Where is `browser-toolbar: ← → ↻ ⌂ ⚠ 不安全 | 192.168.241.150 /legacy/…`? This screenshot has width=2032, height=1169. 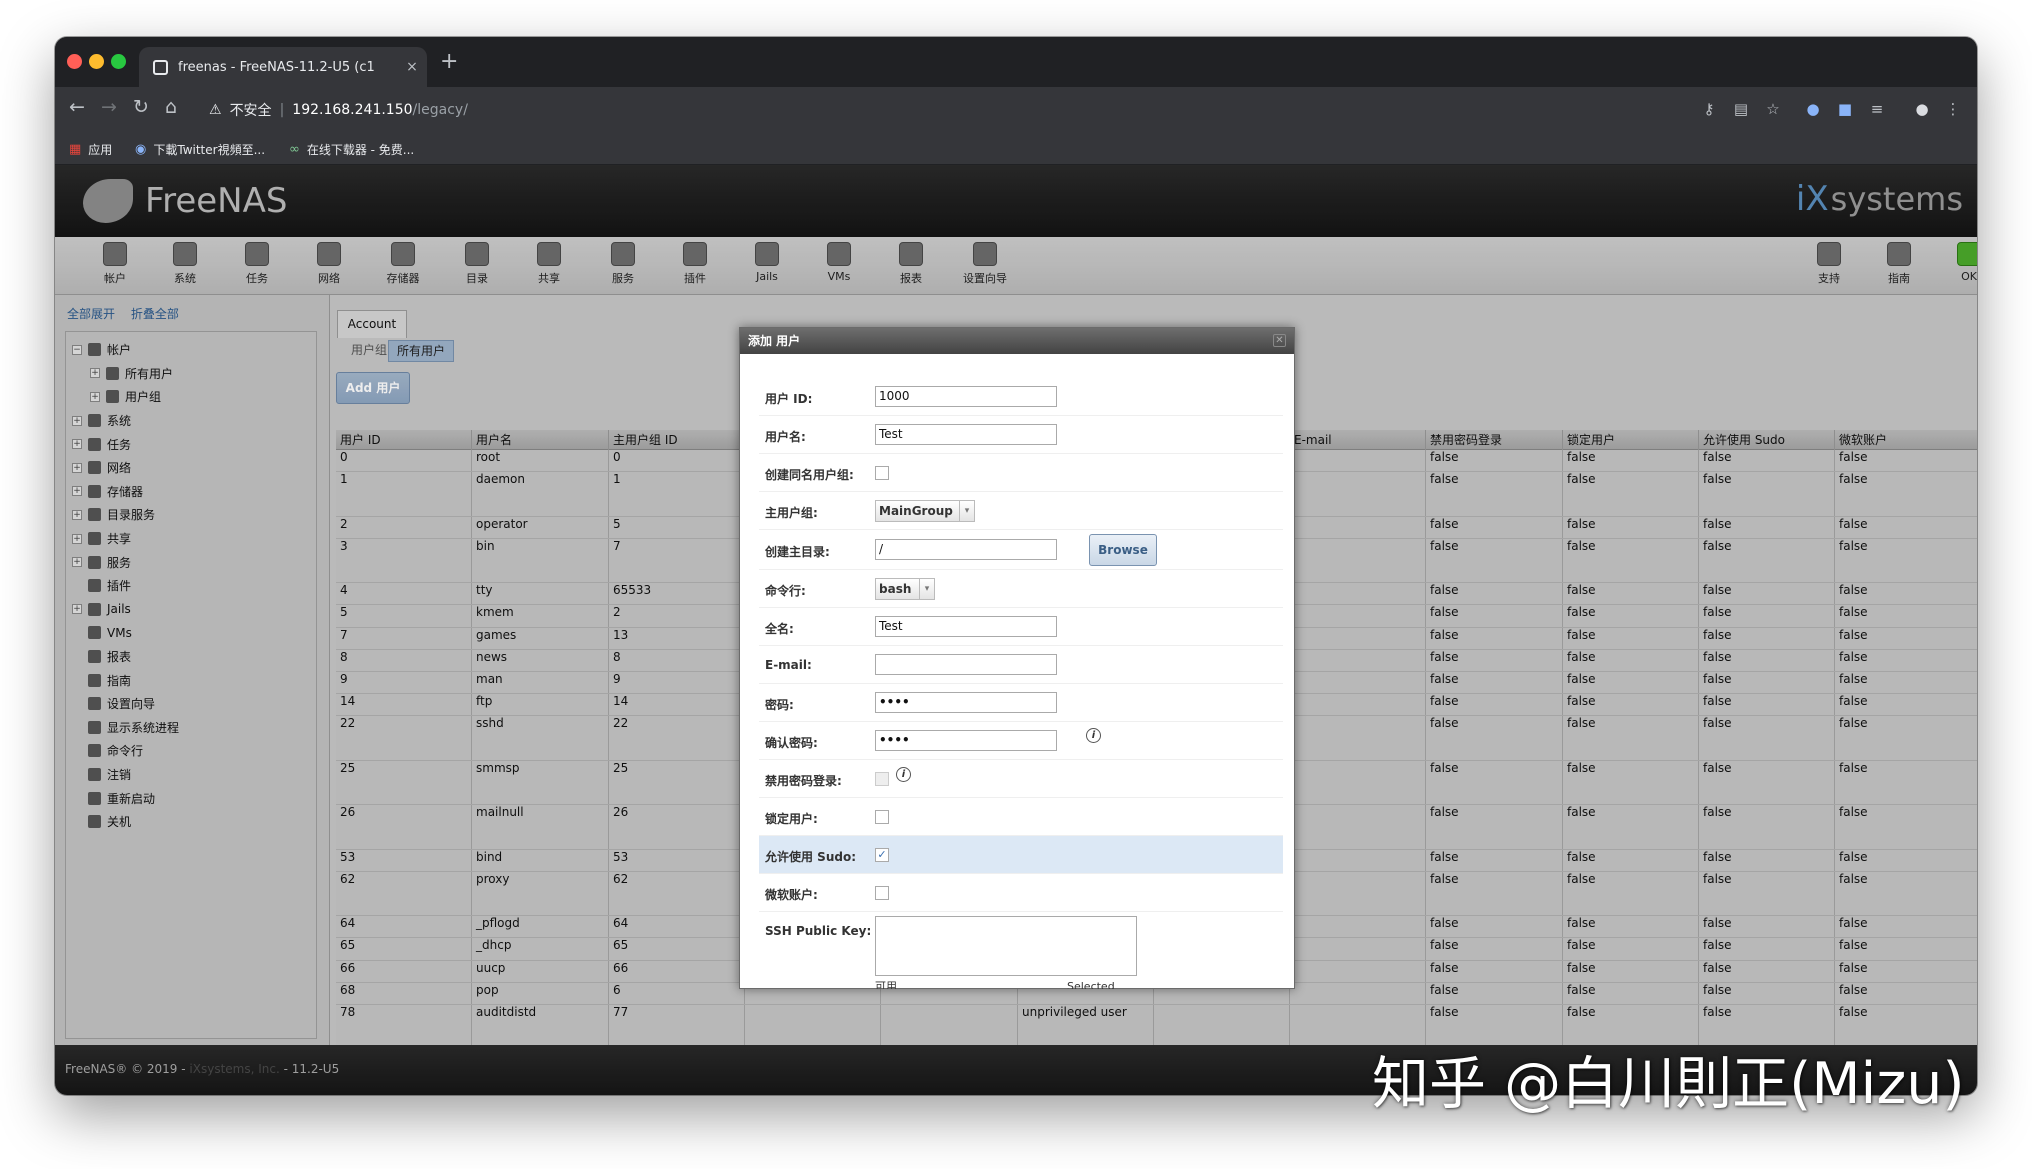
browser-toolbar: ← → ↻ ⌂ ⚠ 不安全 | 192.168.241.150 /legacy/… is located at coordinates (1016, 110).